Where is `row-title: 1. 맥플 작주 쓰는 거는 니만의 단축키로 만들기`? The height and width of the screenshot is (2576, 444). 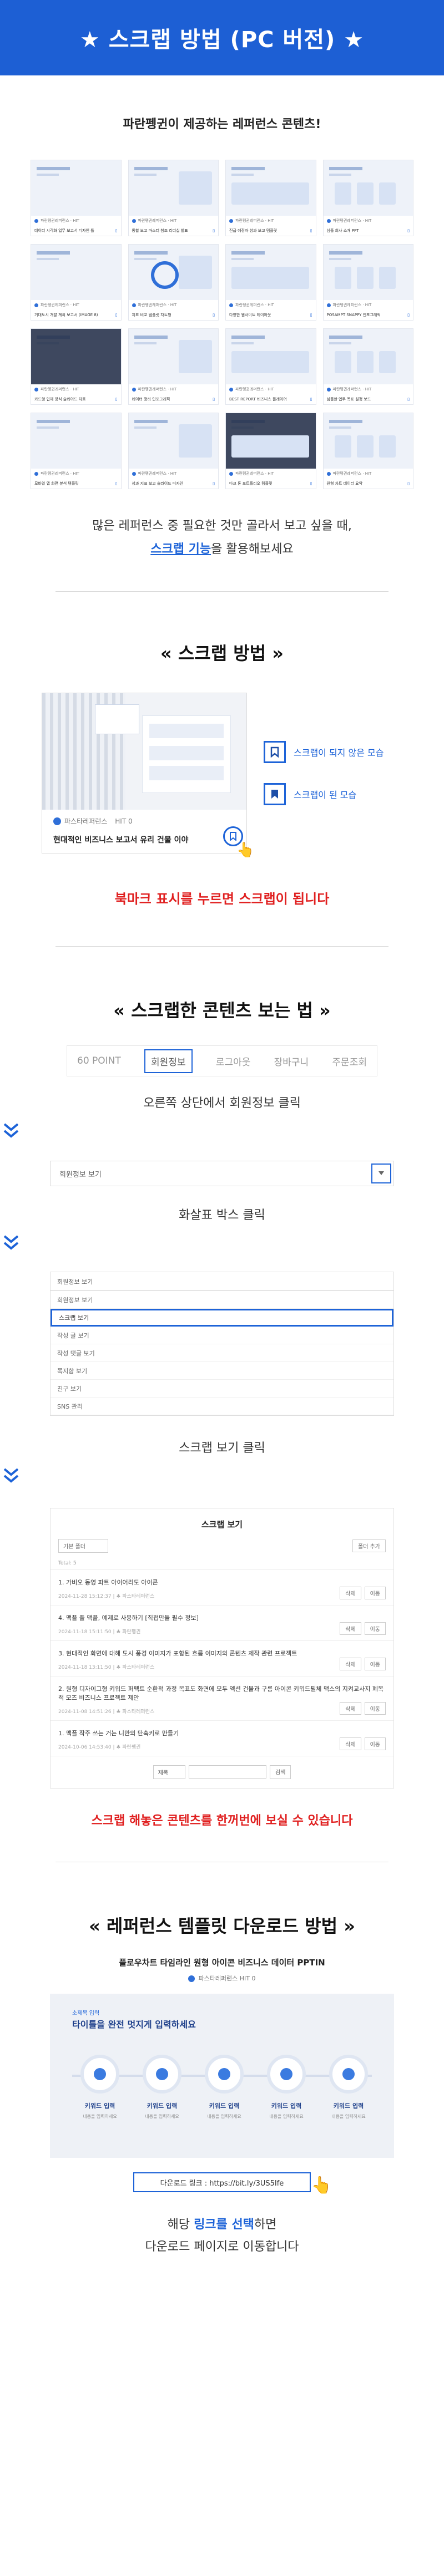 row-title: 1. 맥플 작주 쓰는 거는 니만의 단축키로 만들기 is located at coordinates (222, 1733).